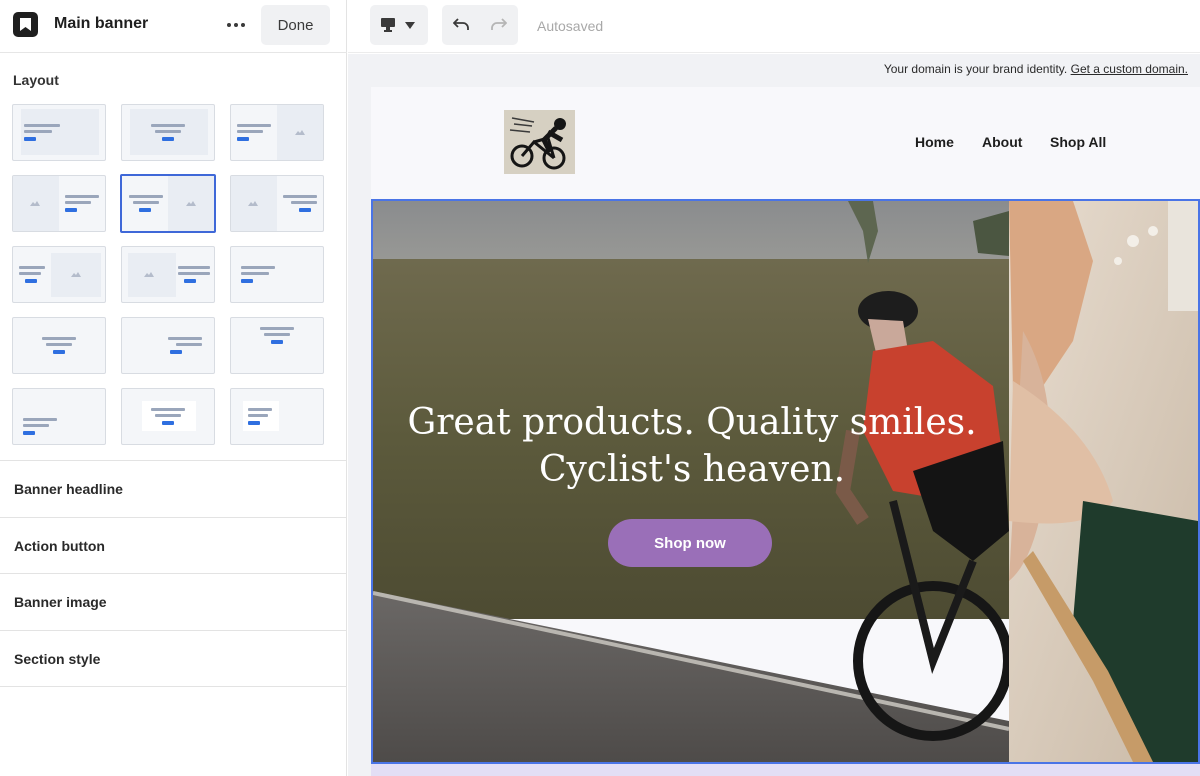 This screenshot has width=1200, height=776. Describe the element at coordinates (57, 659) in the screenshot. I see `section-label: Section style` at that location.